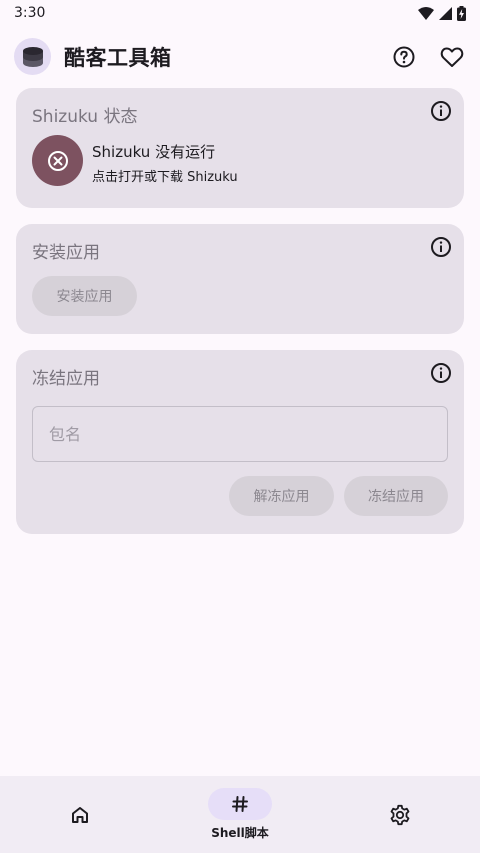  Describe the element at coordinates (66, 379) in the screenshot. I see `freeze-card-title: 冻结应用` at that location.